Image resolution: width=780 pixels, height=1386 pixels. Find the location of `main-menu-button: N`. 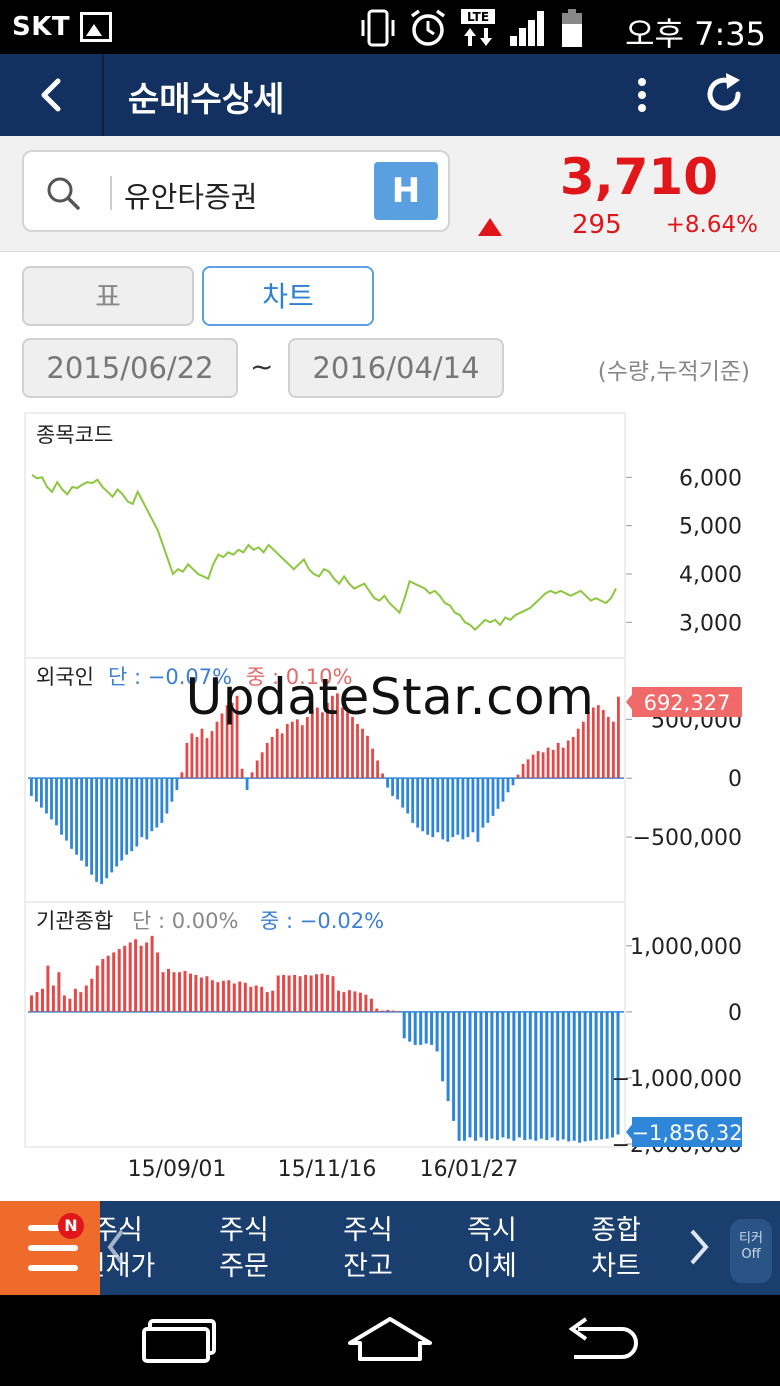

main-menu-button: N is located at coordinates (50, 1248).